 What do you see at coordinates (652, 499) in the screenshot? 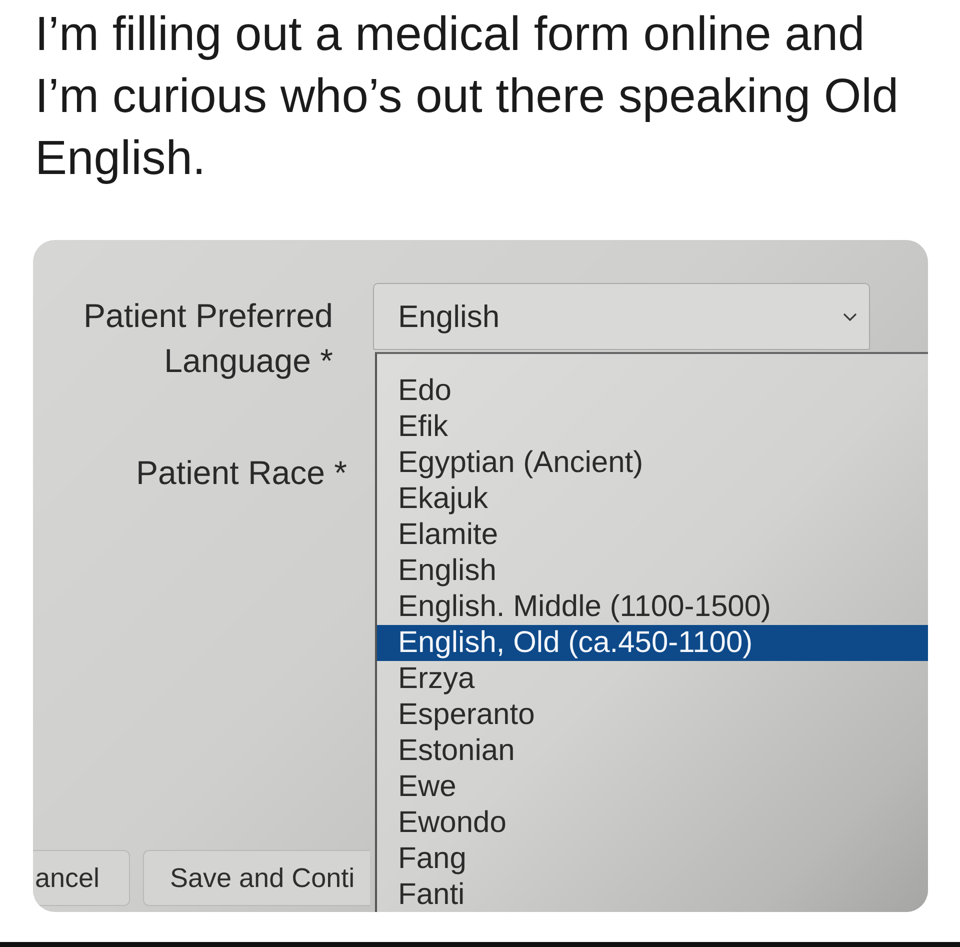
I see `dropdown-option: Ekajuk` at bounding box center [652, 499].